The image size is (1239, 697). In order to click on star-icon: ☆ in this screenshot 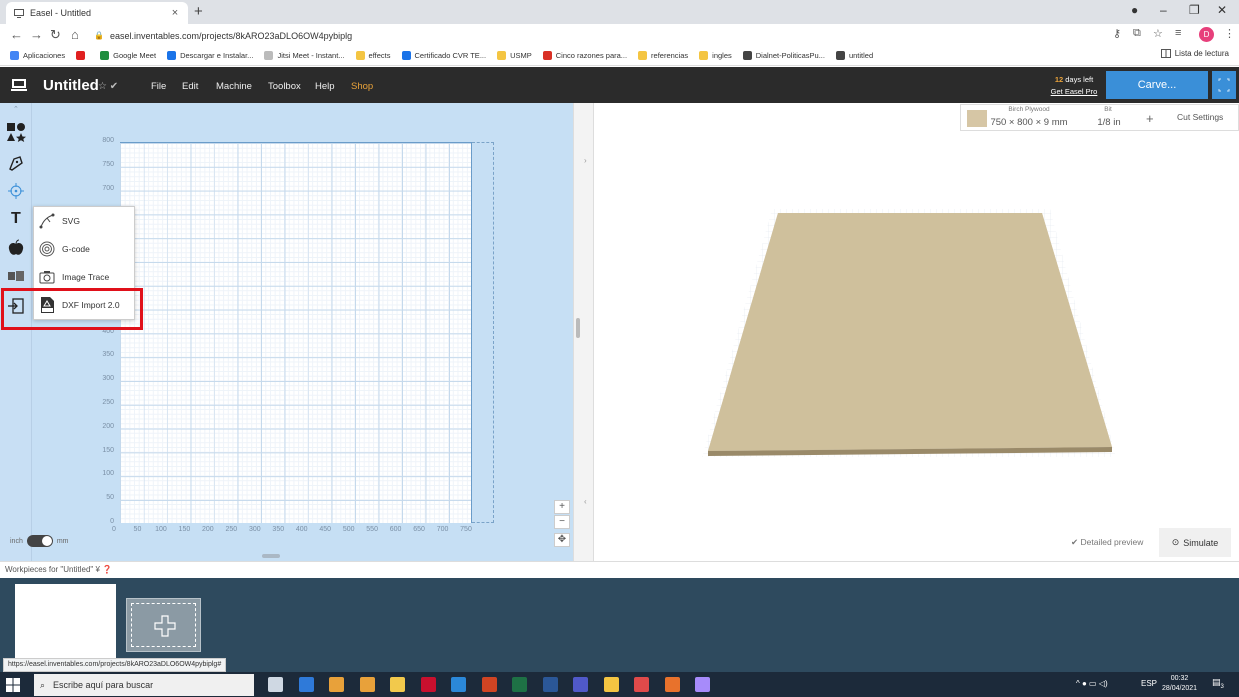, I will do `click(1158, 33)`.